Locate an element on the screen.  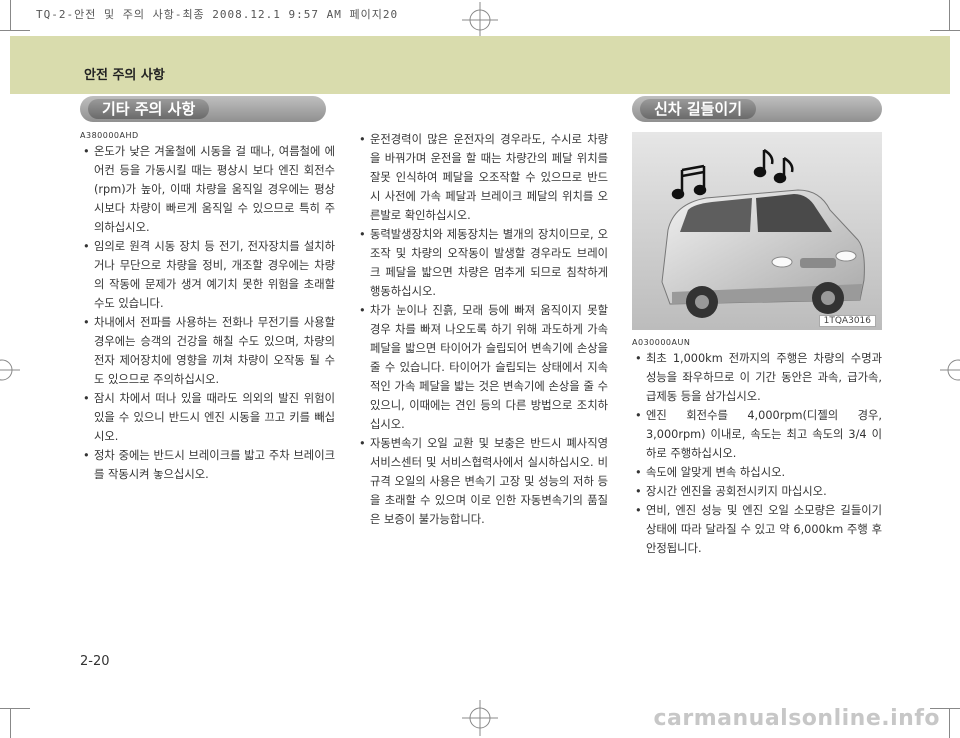
van-illustration is located at coordinates (757, 231).